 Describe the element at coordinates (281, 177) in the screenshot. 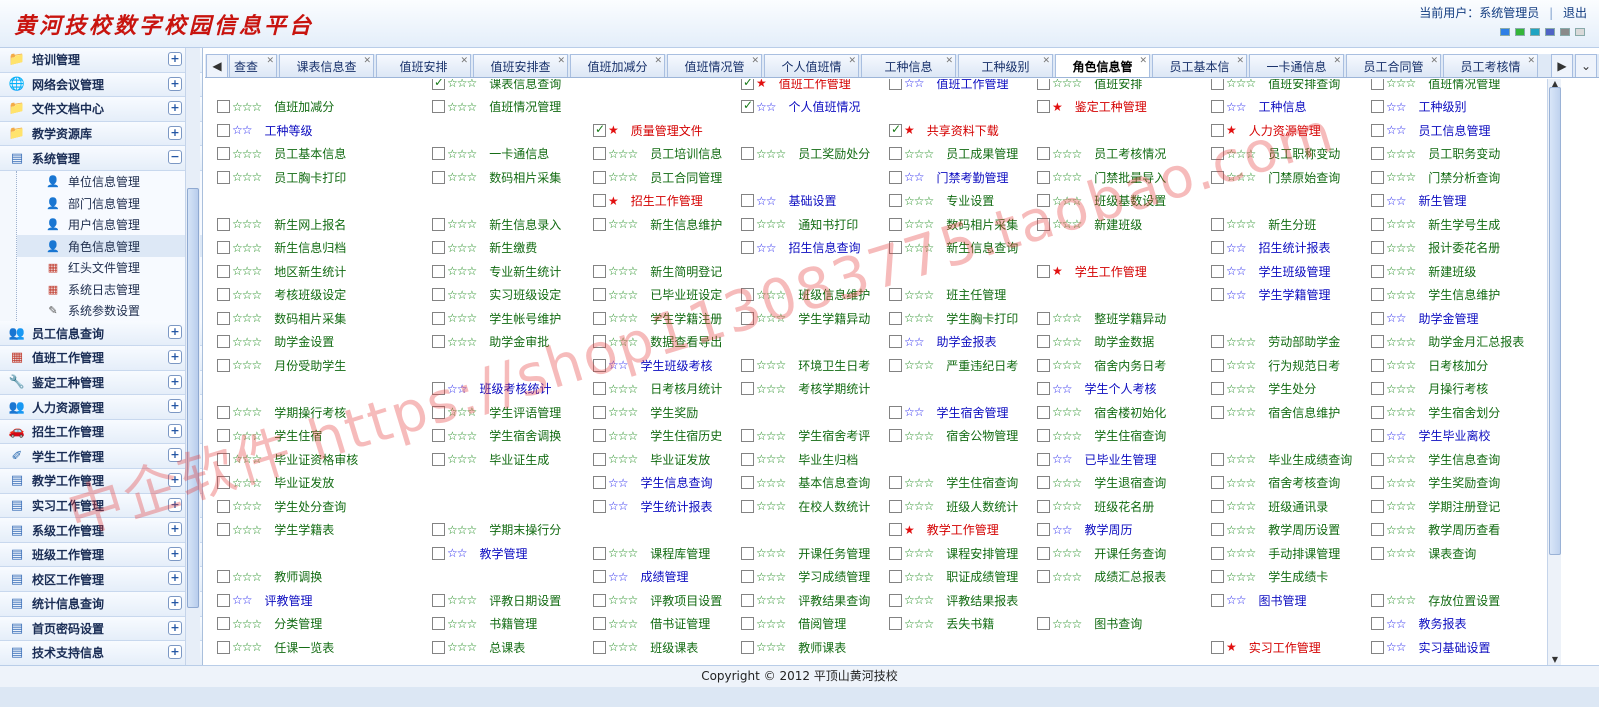

I see `permission-item: ☆☆☆ 员工胸卡打印` at that location.